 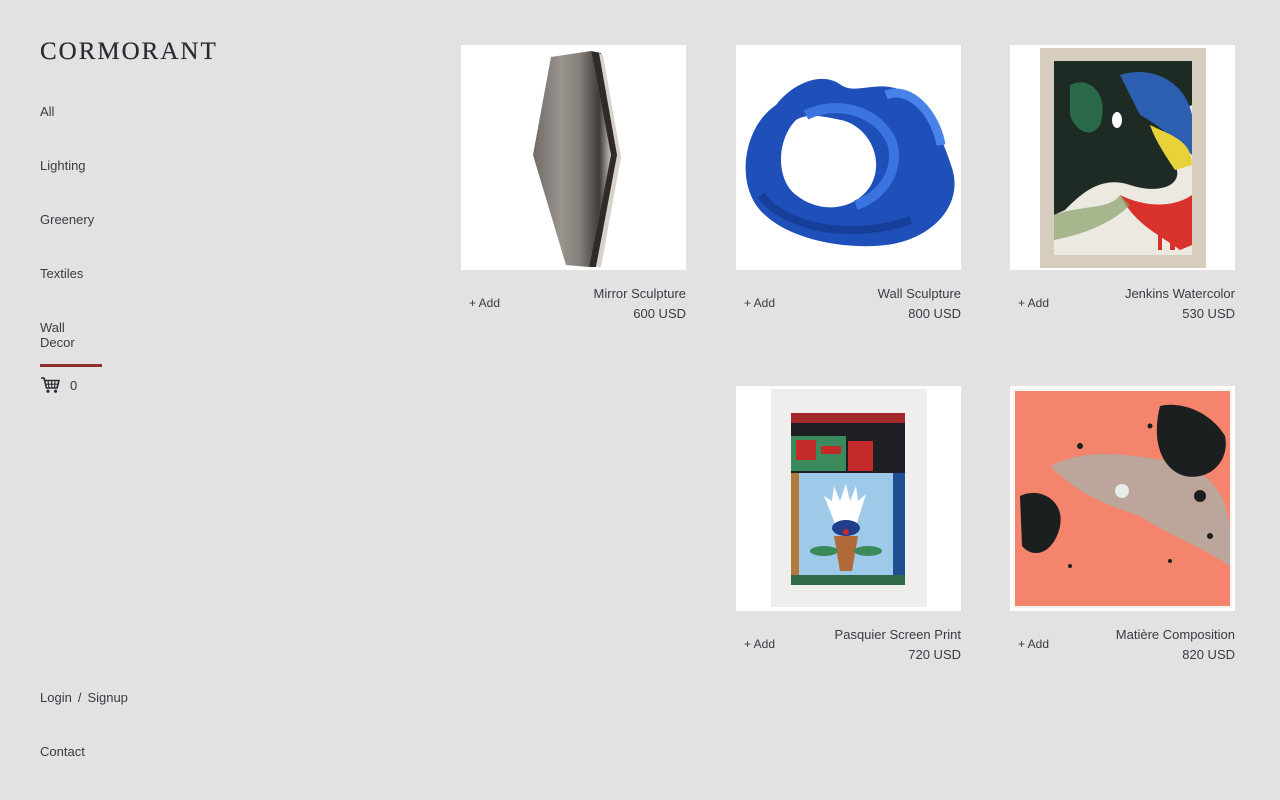 I want to click on product-card: + Add Jenkins Watercolor 530 USD, so click(x=1122, y=187).